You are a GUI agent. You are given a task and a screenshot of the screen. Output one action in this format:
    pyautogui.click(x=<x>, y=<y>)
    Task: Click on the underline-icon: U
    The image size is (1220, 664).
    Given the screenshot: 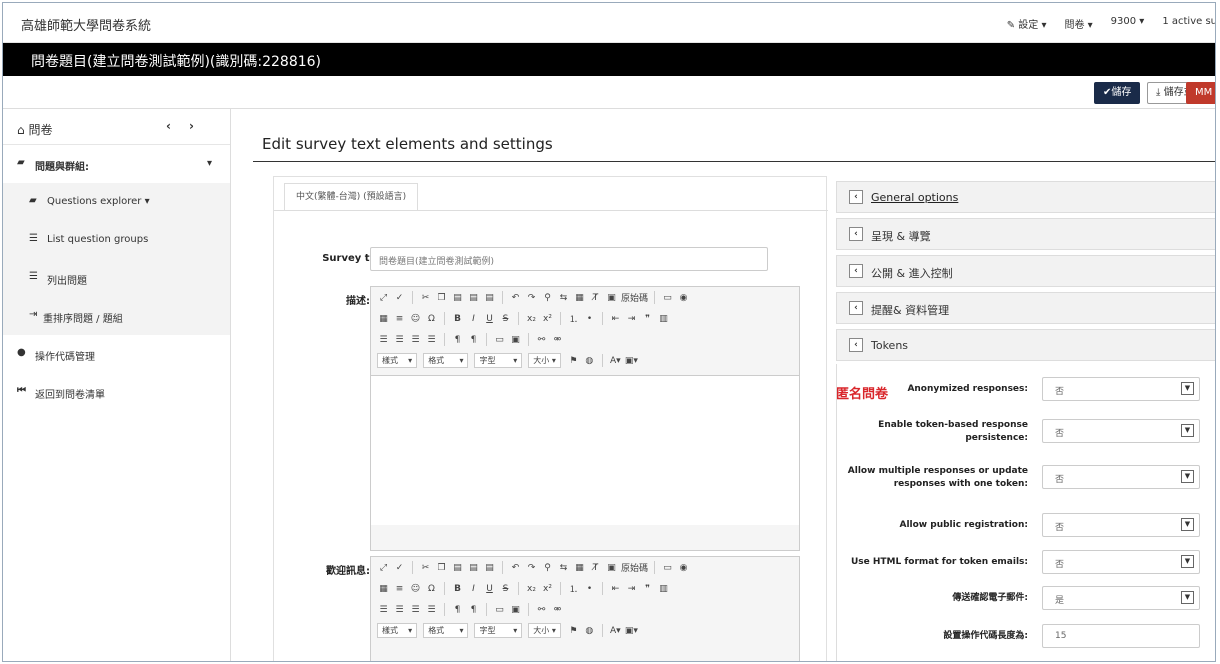 What is the action you would take?
    pyautogui.click(x=489, y=319)
    